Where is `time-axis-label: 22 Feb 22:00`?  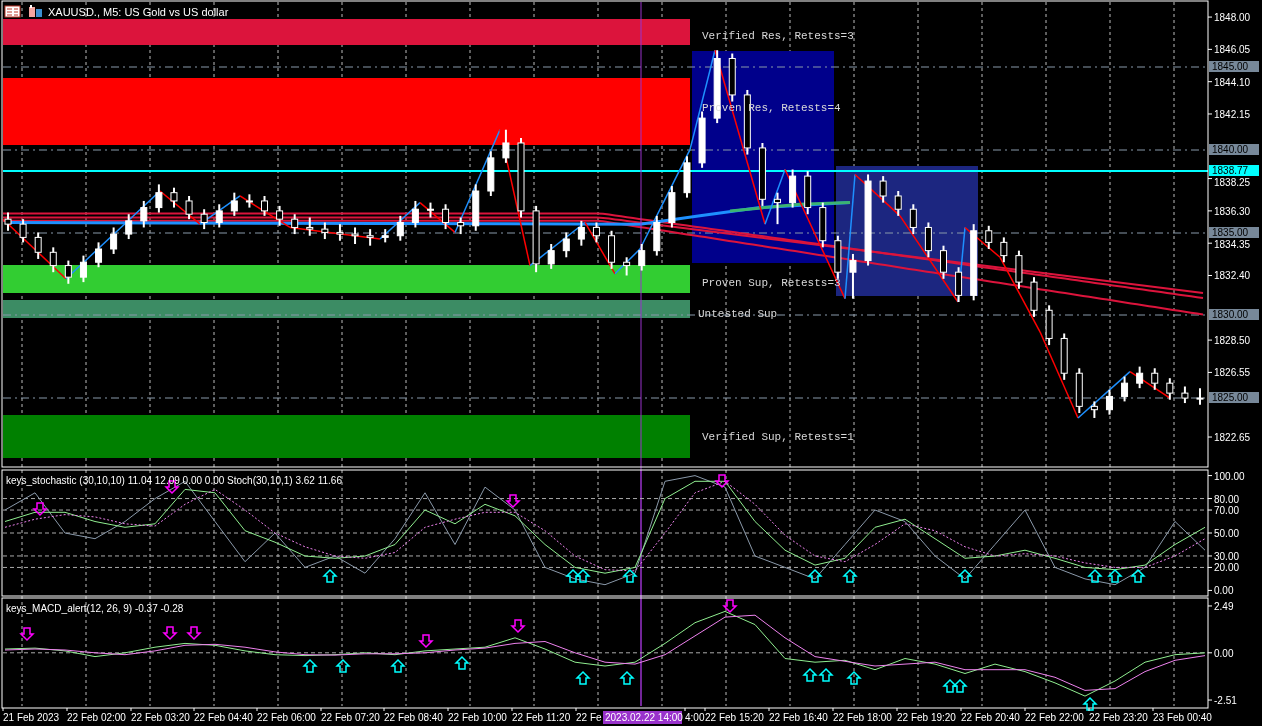 time-axis-label: 22 Feb 22:00 is located at coordinates (1054, 717).